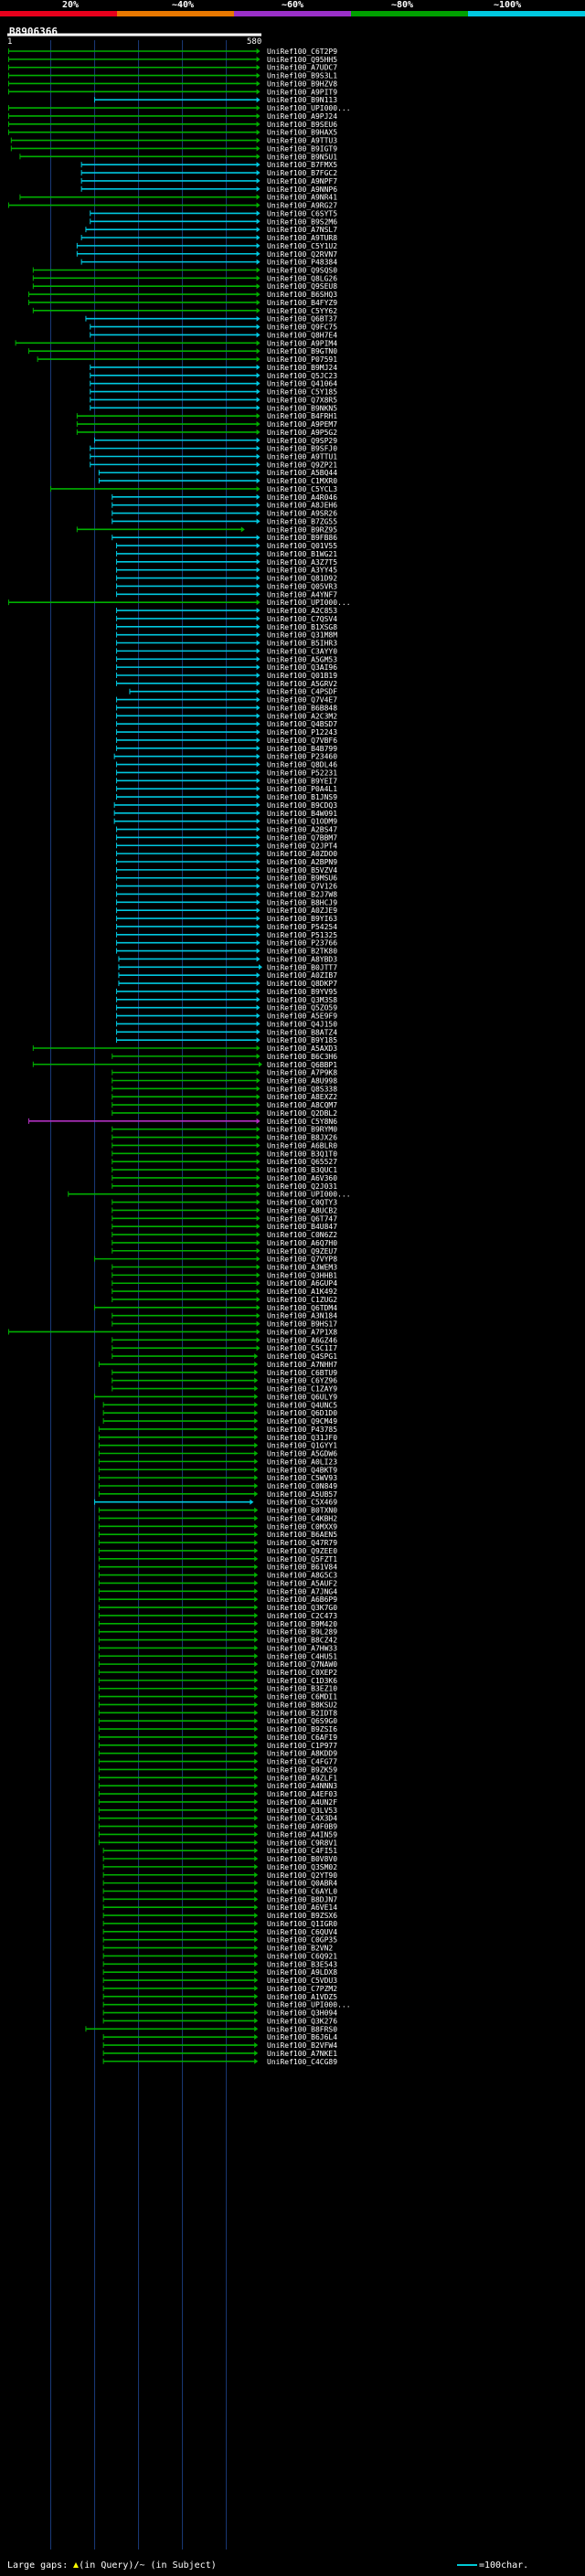 This screenshot has height=2576, width=585. I want to click on hit-label: UniRef100_Q7NAW0, so click(302, 1664).